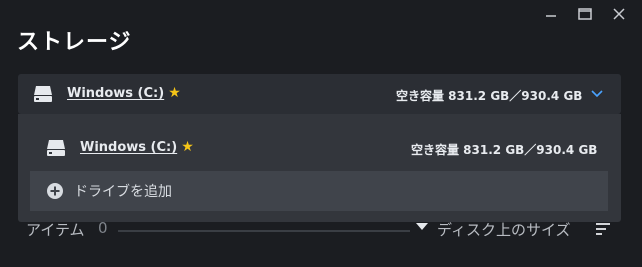 This screenshot has width=642, height=267. I want to click on window-controls, so click(585, 14).